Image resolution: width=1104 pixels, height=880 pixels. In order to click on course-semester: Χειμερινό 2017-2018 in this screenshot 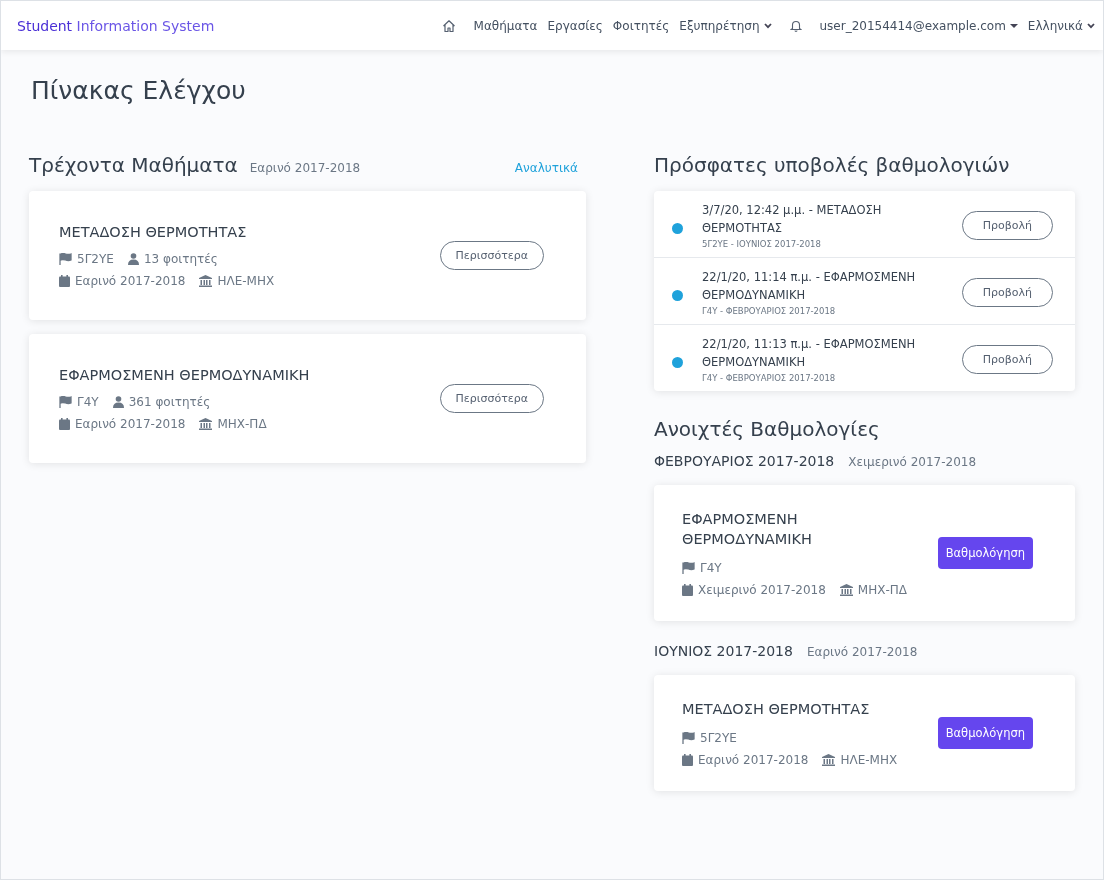, I will do `click(762, 590)`.